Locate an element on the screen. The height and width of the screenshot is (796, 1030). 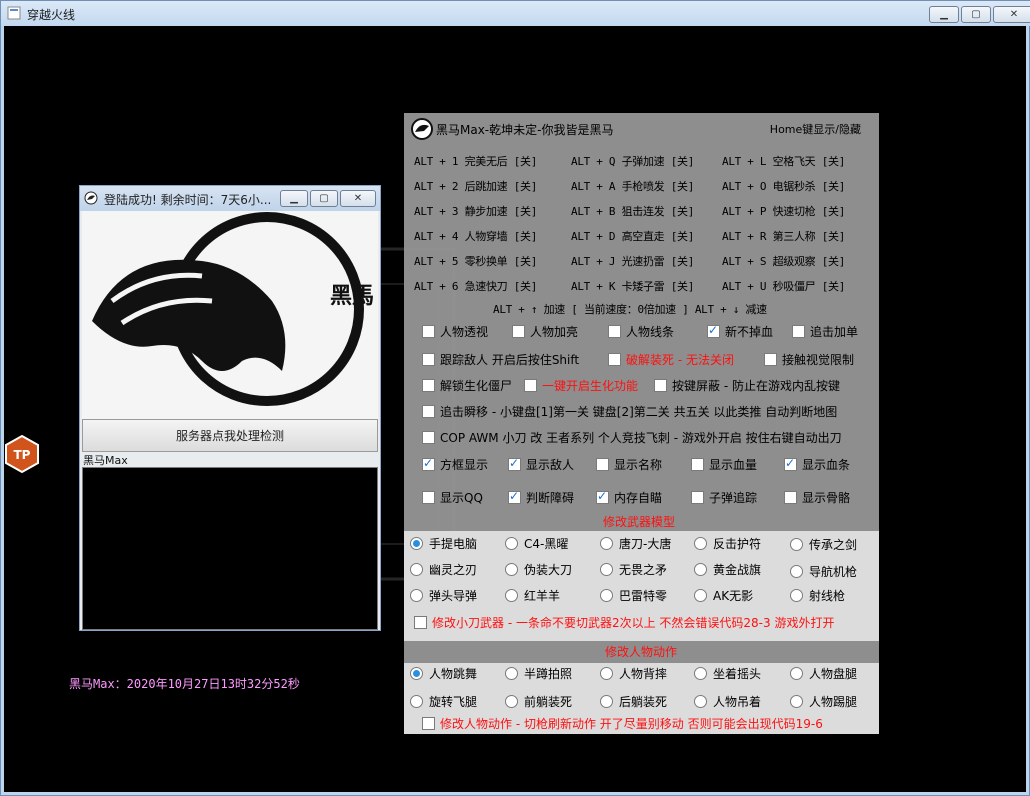
close-button: ✕ is located at coordinates (1011, 14).